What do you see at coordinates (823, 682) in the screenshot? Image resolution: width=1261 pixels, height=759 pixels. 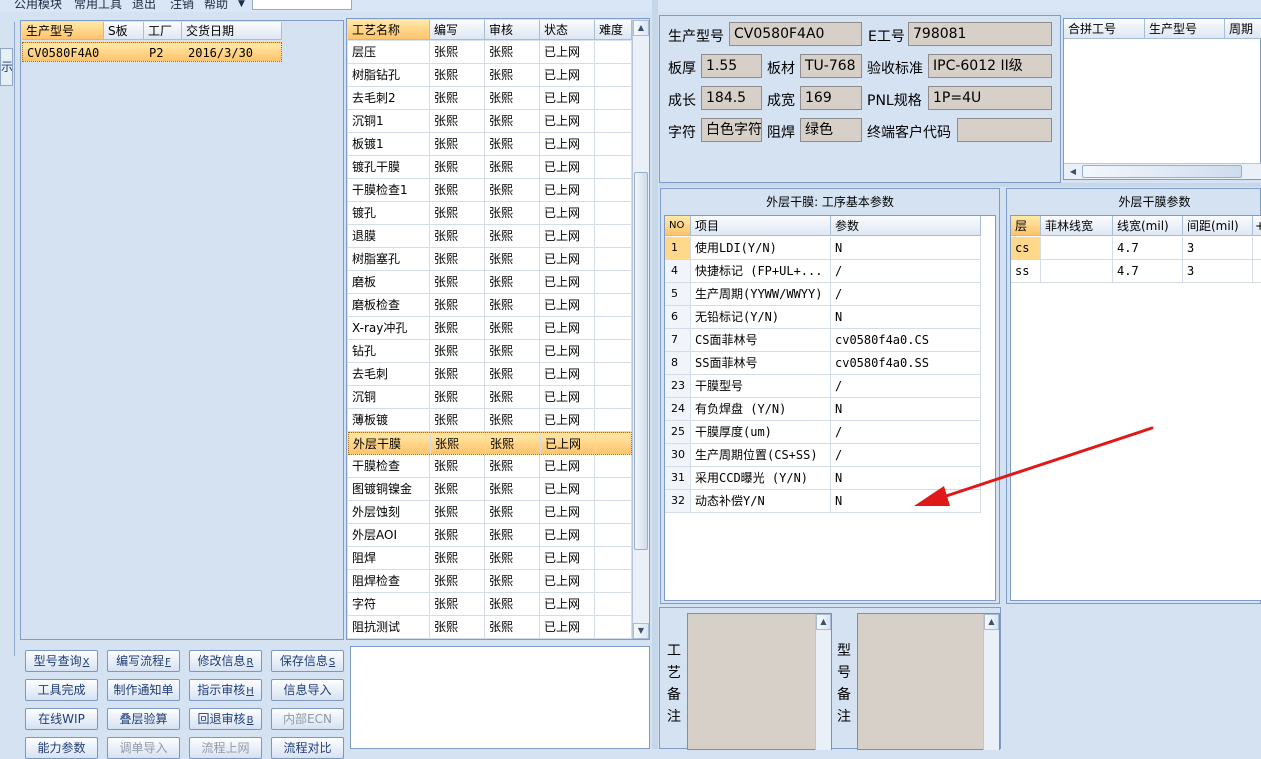 I see `process-remark-scrollbar: ▲` at bounding box center [823, 682].